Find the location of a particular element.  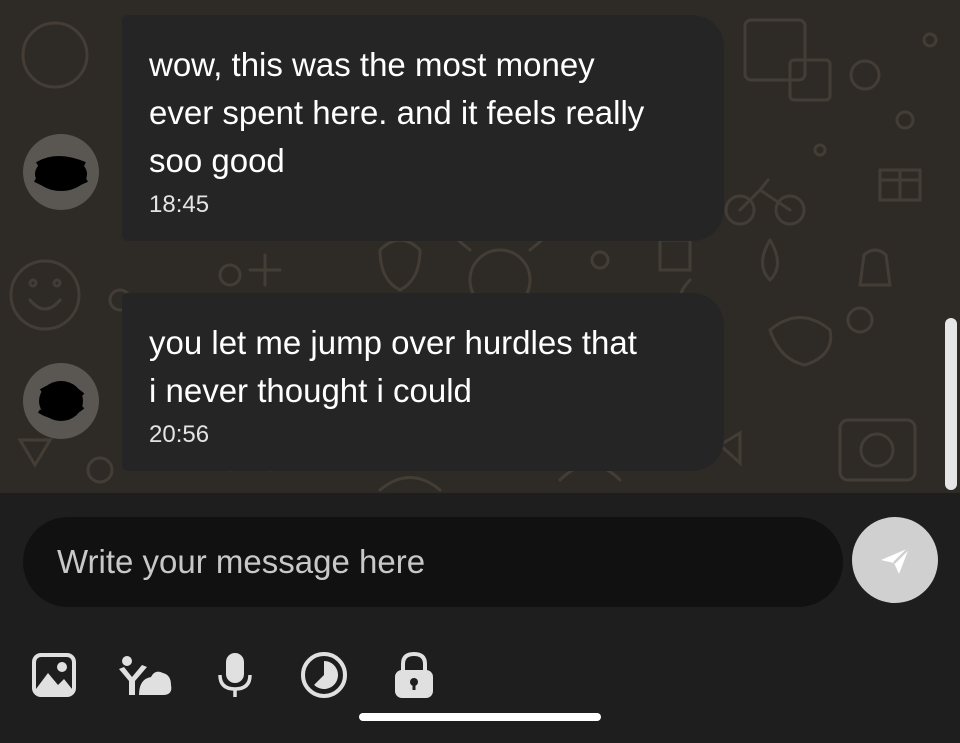

message-input is located at coordinates (433, 562).